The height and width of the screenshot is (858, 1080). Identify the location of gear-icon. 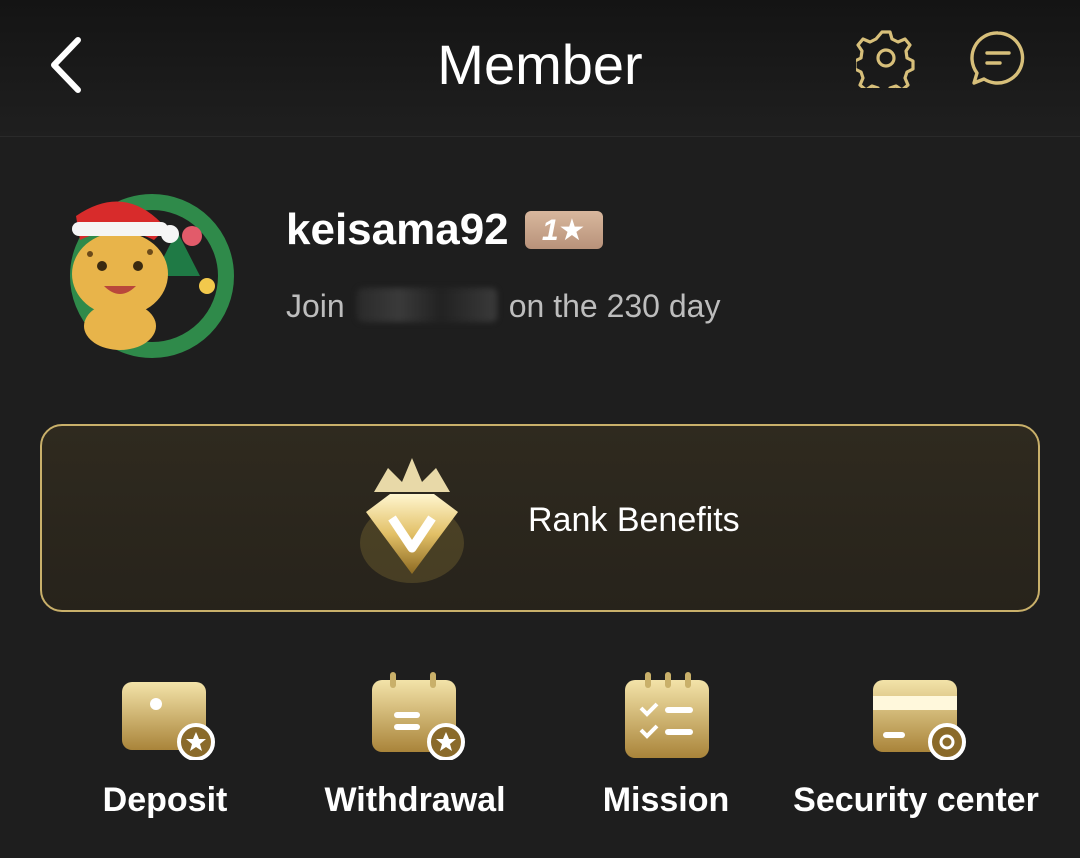
(886, 58).